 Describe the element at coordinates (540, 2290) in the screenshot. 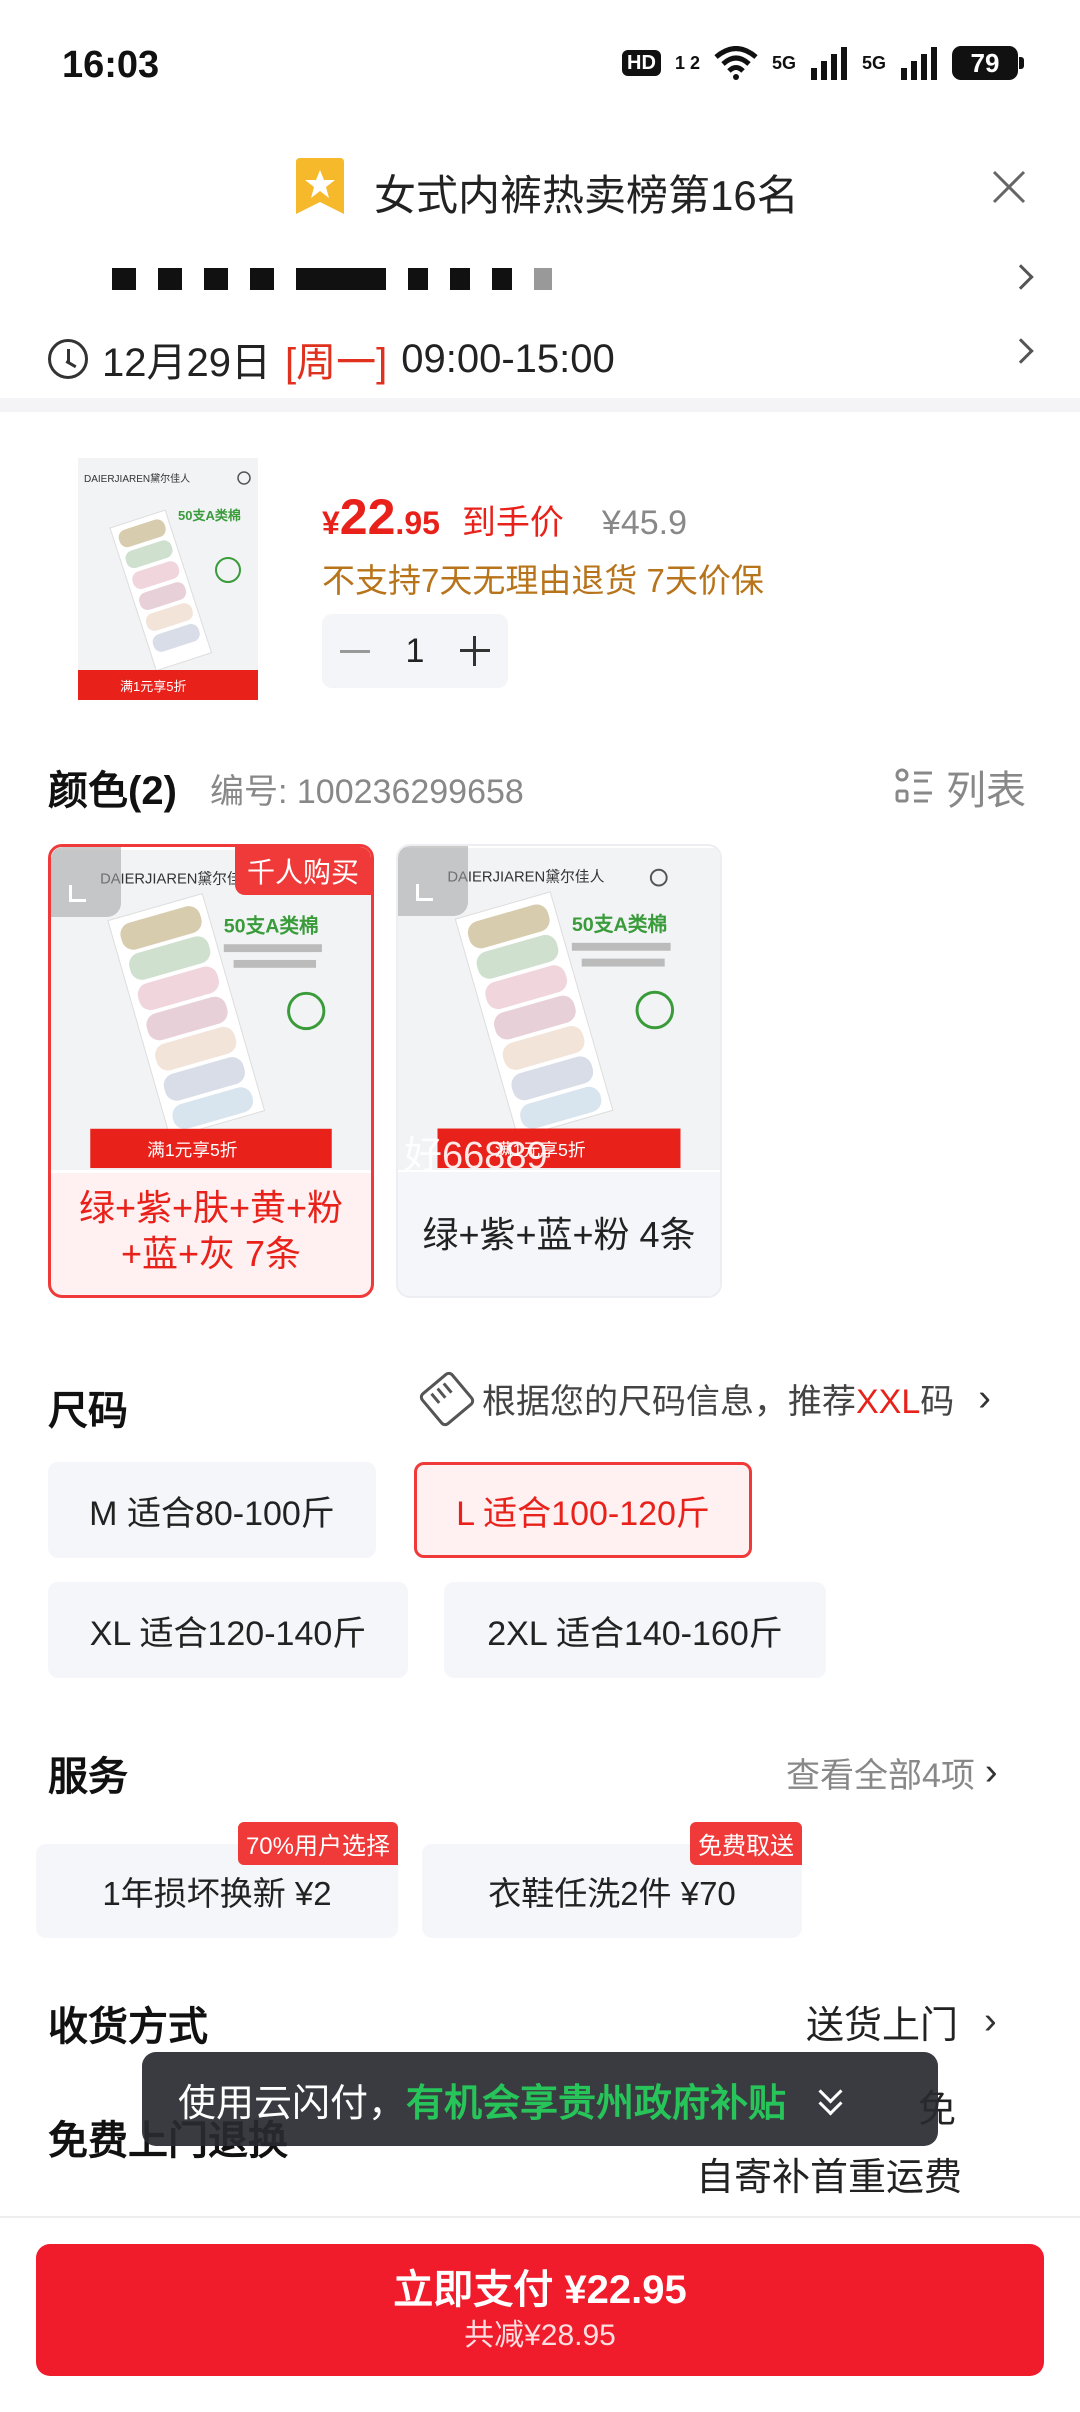

I see `pay-button-label: 立即支付 ¥22.95` at that location.